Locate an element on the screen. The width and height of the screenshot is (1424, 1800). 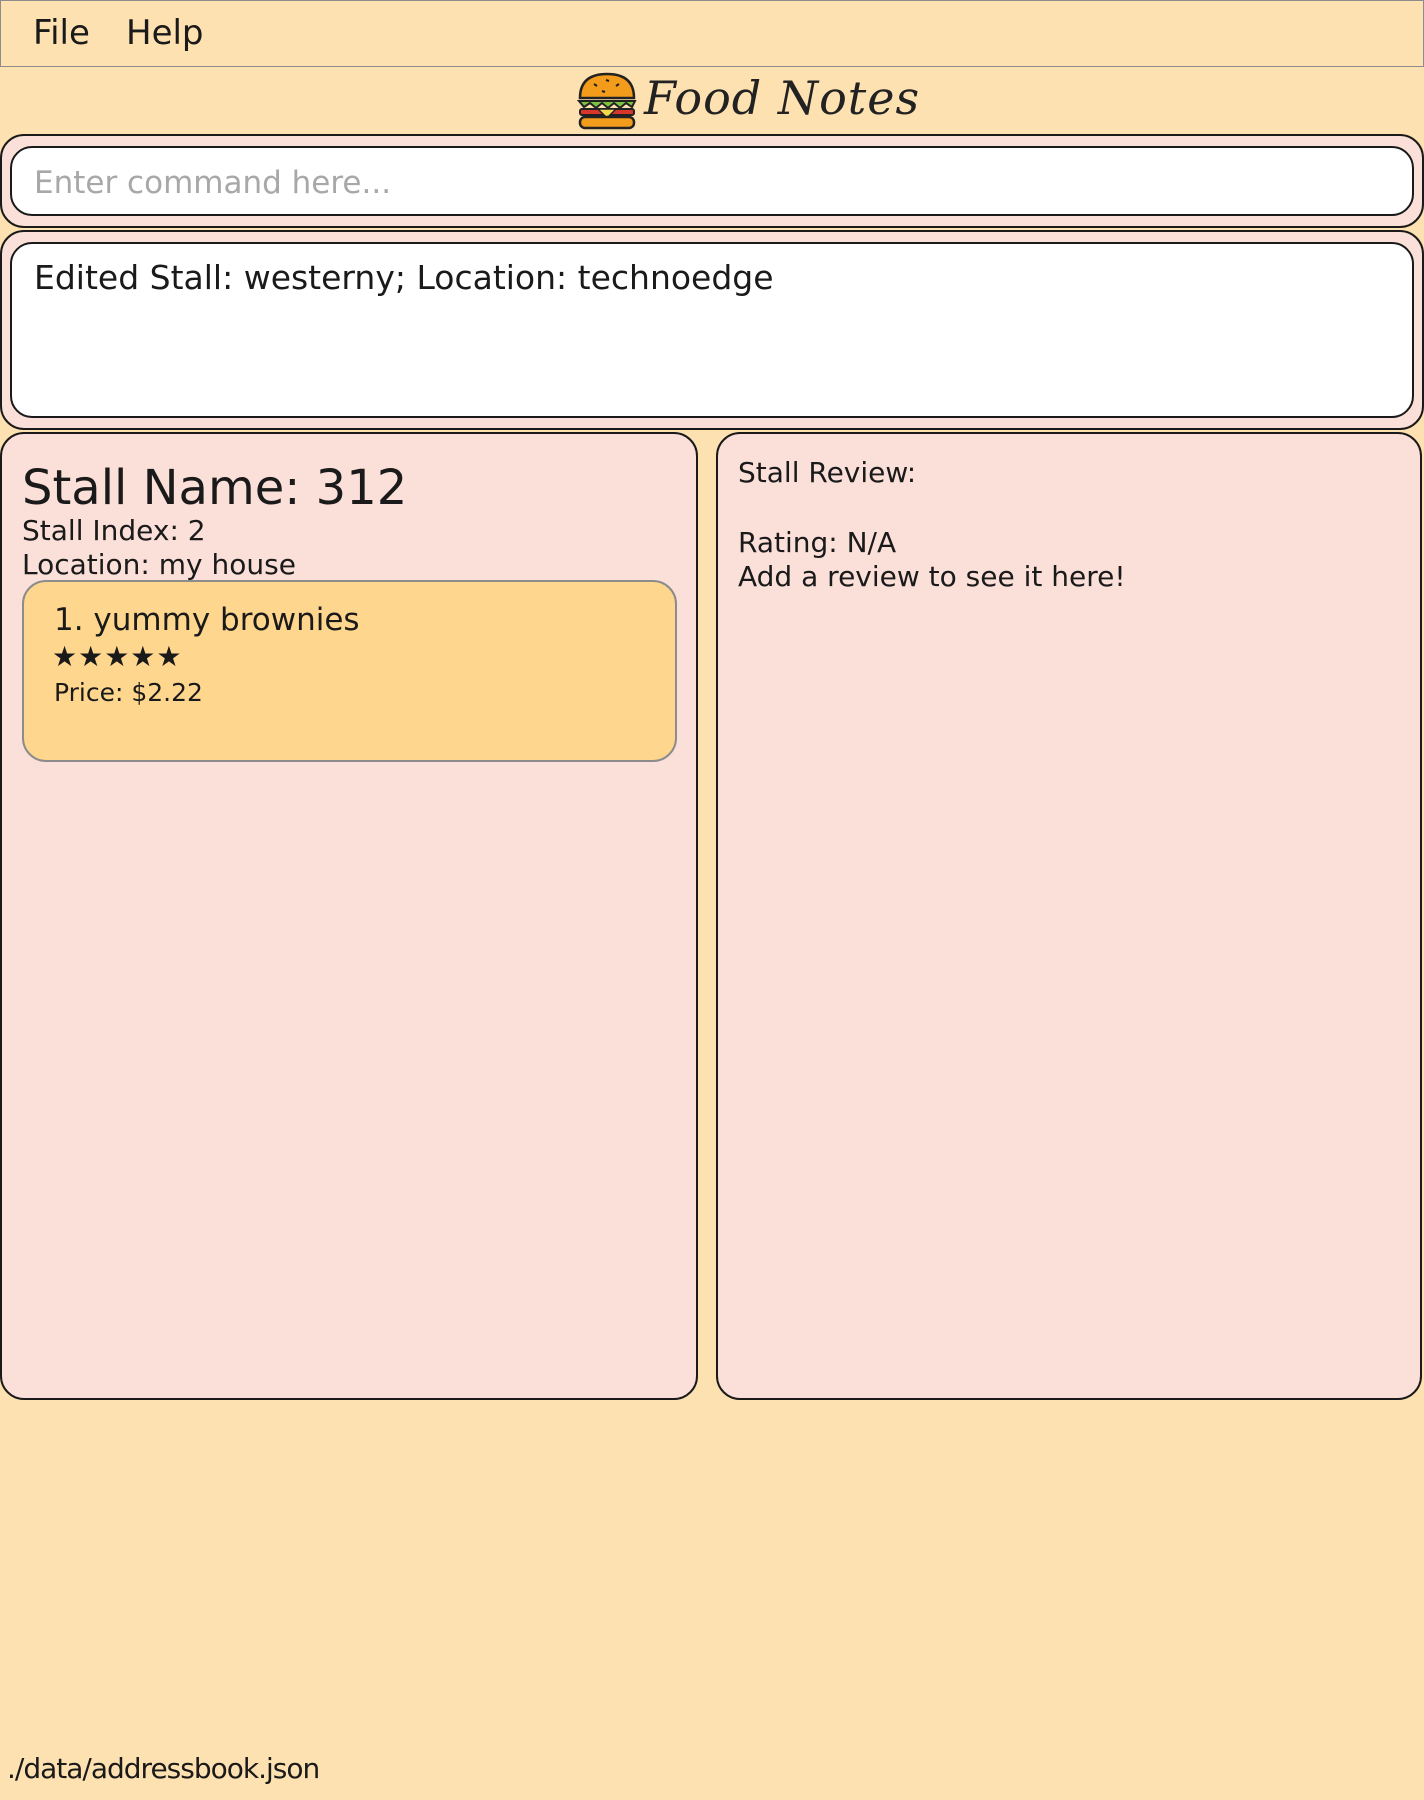
food-name: 1. yummy brownies is located at coordinates (207, 620).